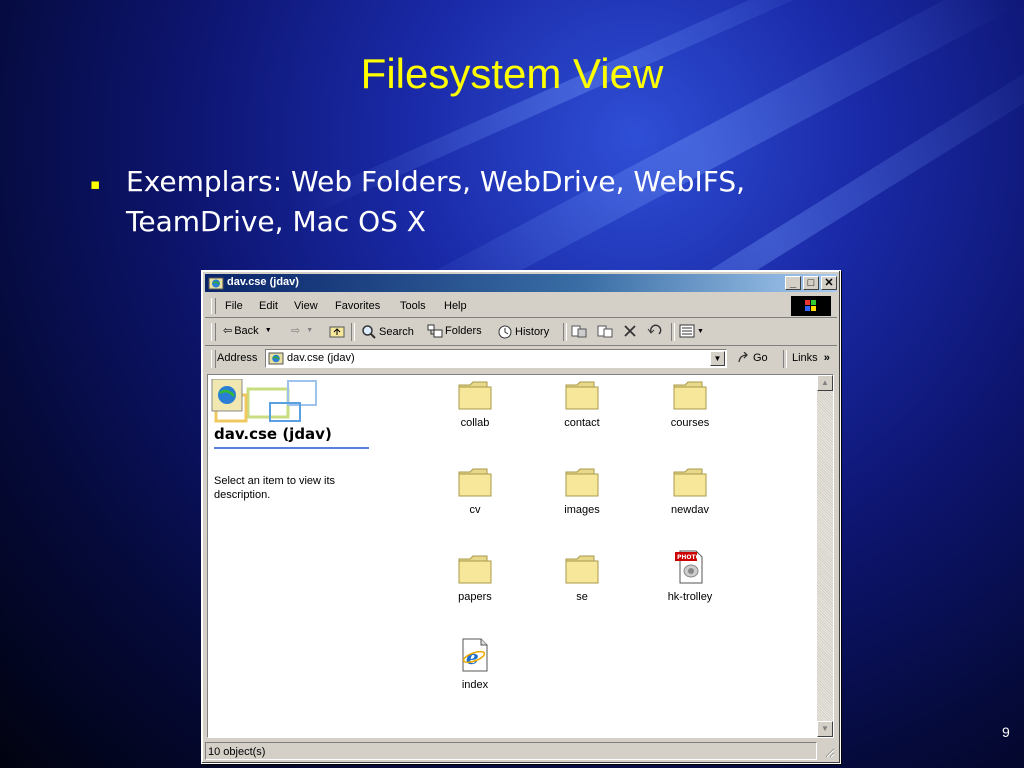  Describe the element at coordinates (717, 358) in the screenshot. I see `address-dropdown-button: ▼` at that location.